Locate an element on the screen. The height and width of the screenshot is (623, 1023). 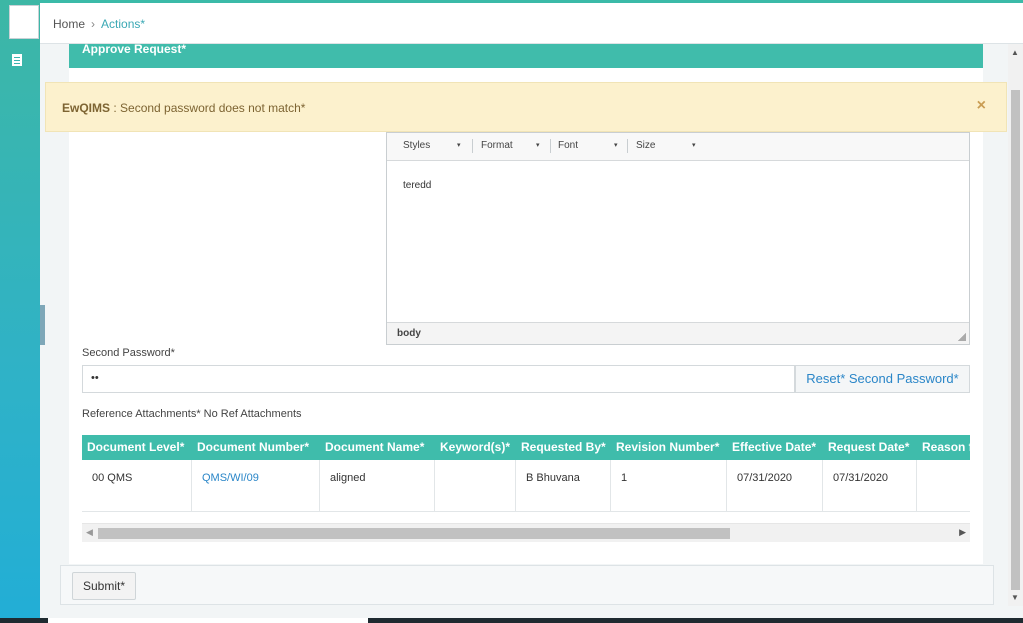
scroll-down-icon: ▼ is located at coordinates (1015, 597).